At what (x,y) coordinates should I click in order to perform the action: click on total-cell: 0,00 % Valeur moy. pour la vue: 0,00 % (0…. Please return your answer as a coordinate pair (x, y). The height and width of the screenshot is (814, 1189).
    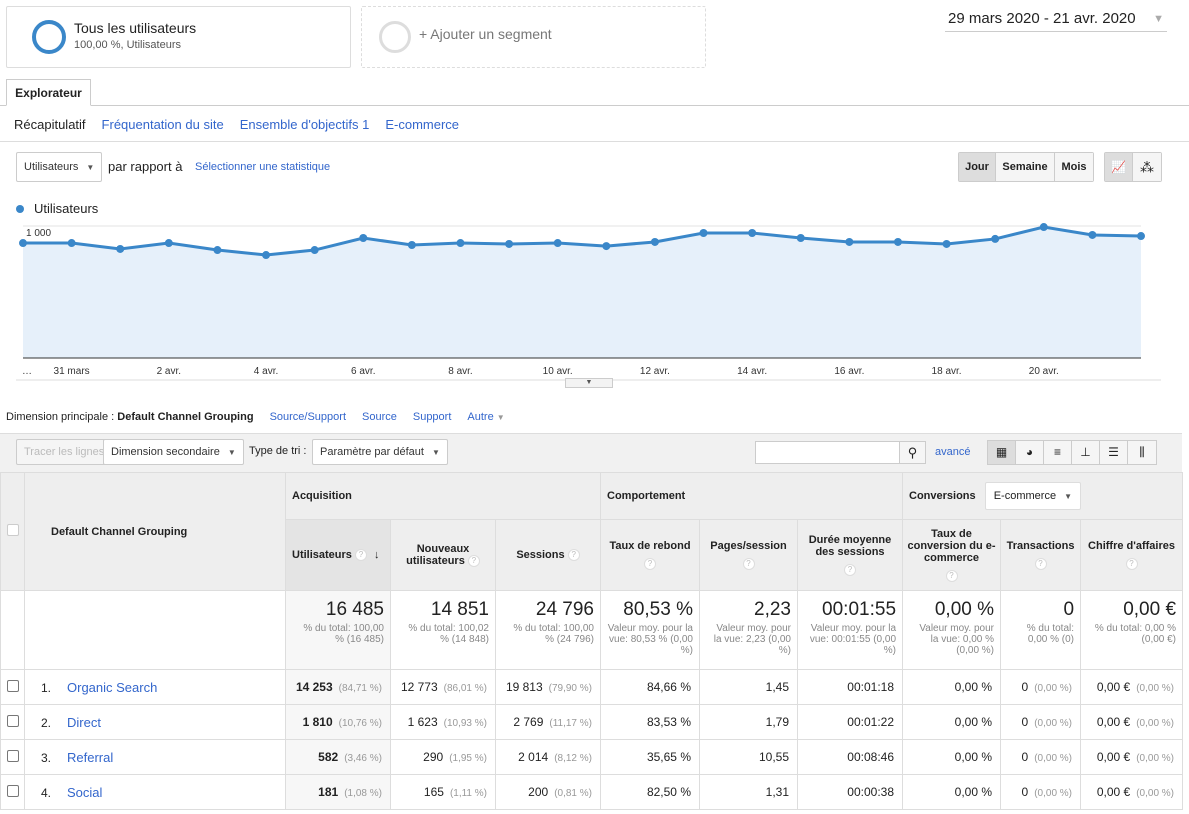
    Looking at the image, I should click on (952, 630).